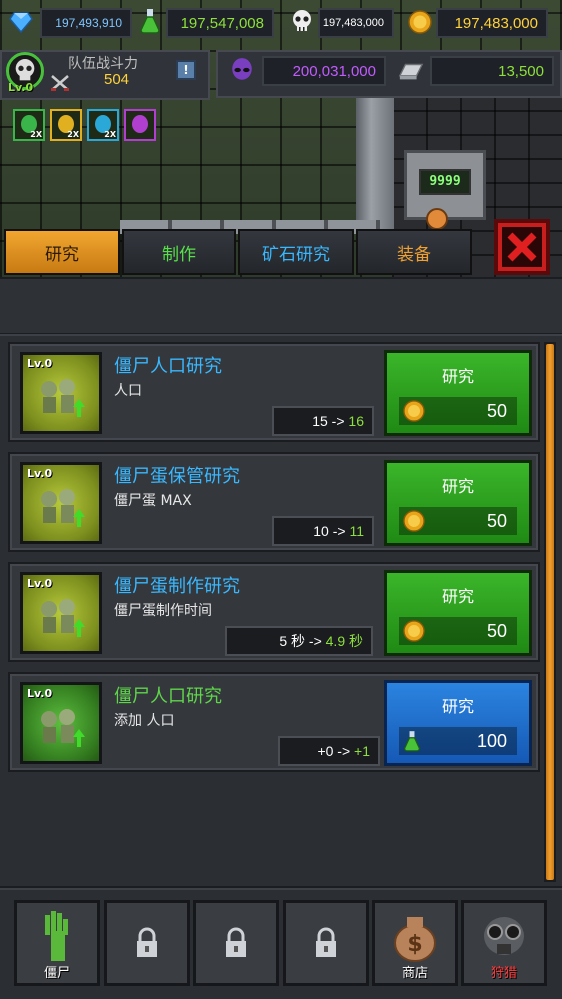 Image resolution: width=562 pixels, height=999 pixels. I want to click on research-button: 研究 100, so click(458, 723).